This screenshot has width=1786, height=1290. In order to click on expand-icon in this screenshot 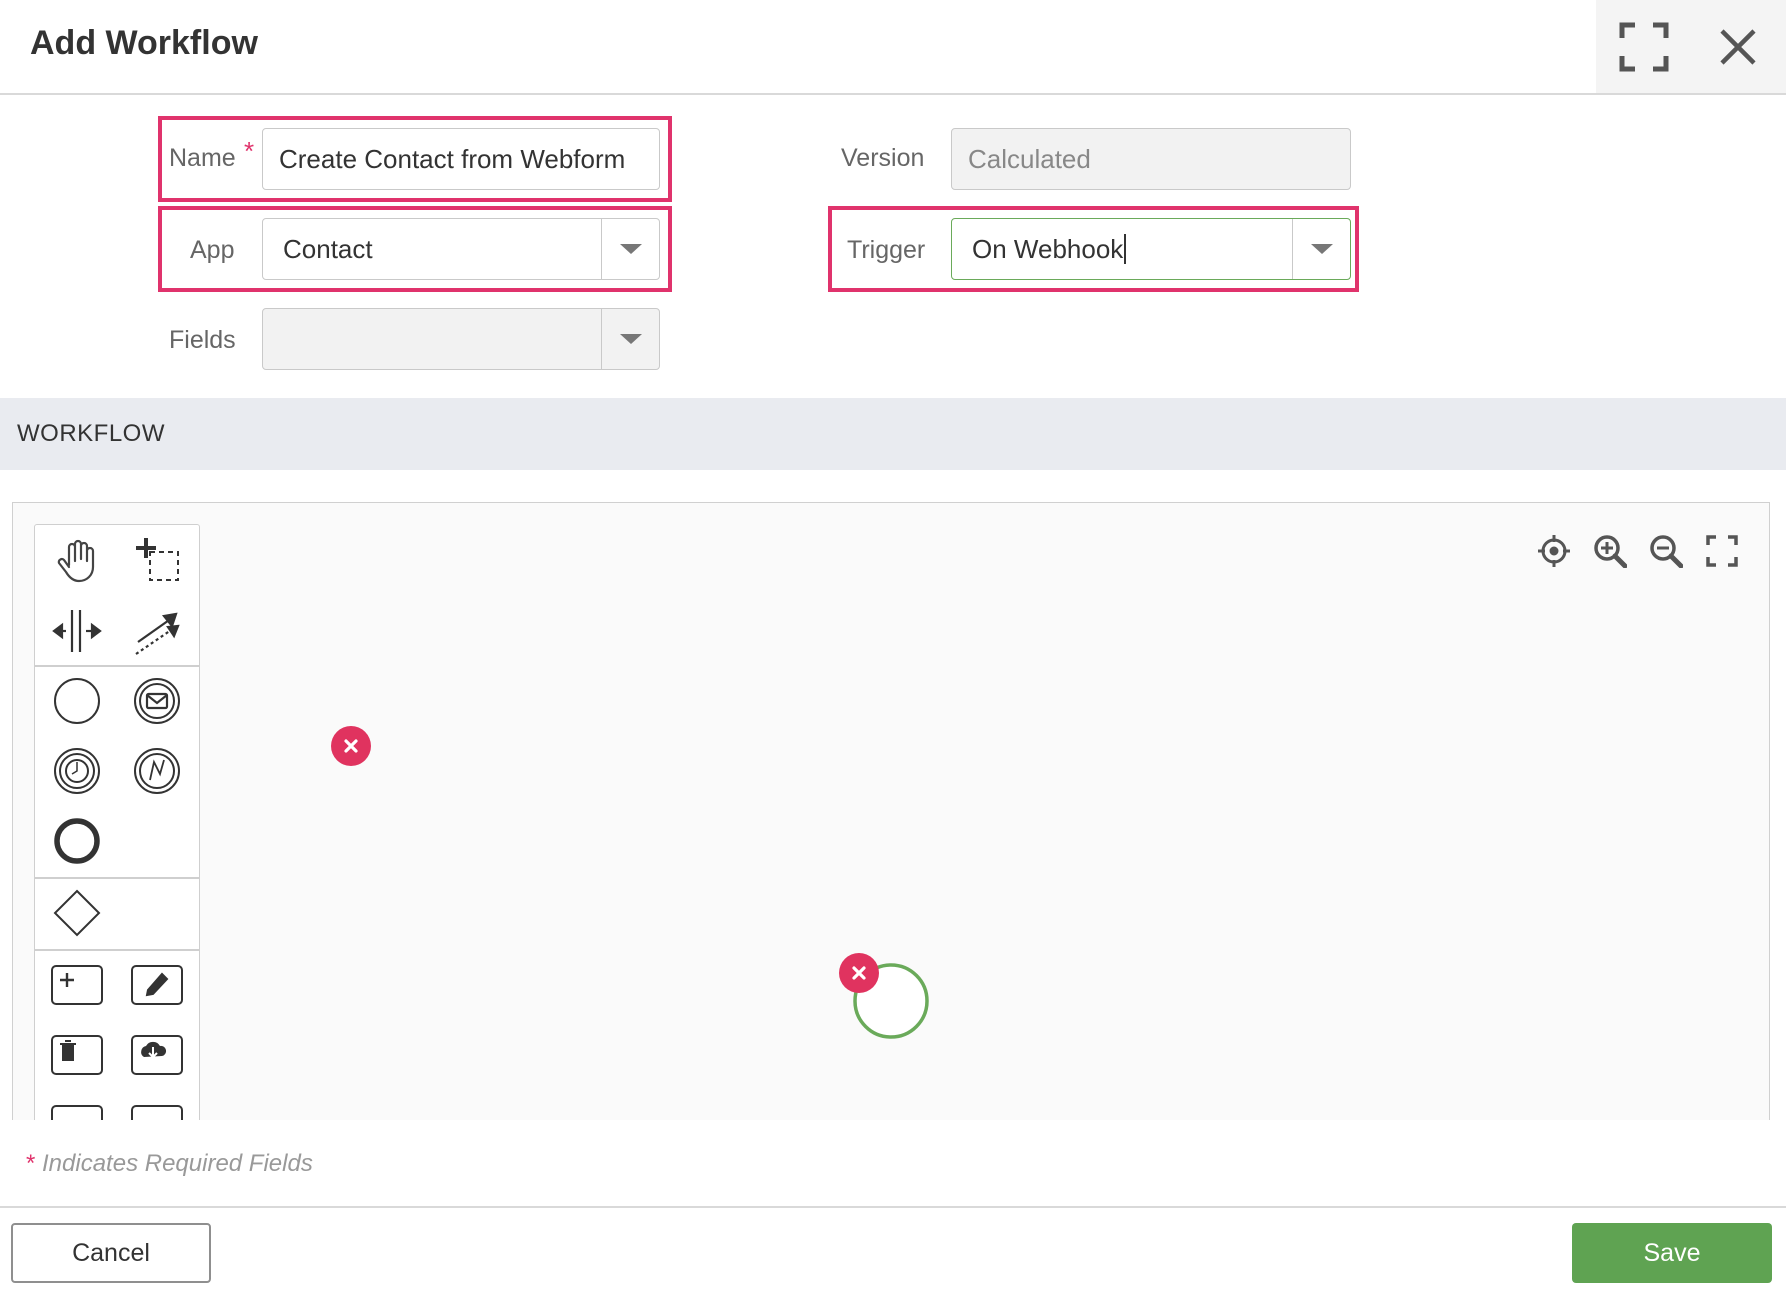, I will do `click(1644, 46)`.